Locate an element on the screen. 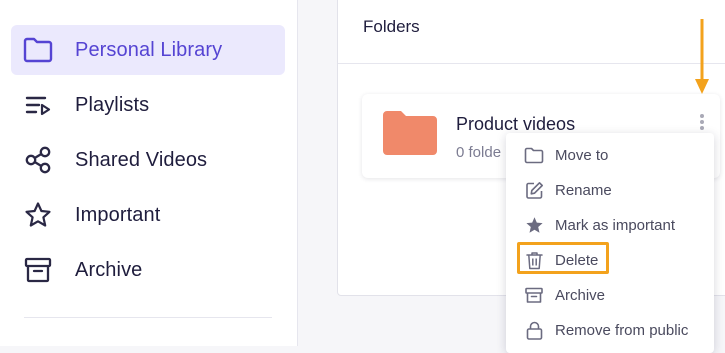 The height and width of the screenshot is (353, 725). folder-name: Product videos is located at coordinates (515, 124).